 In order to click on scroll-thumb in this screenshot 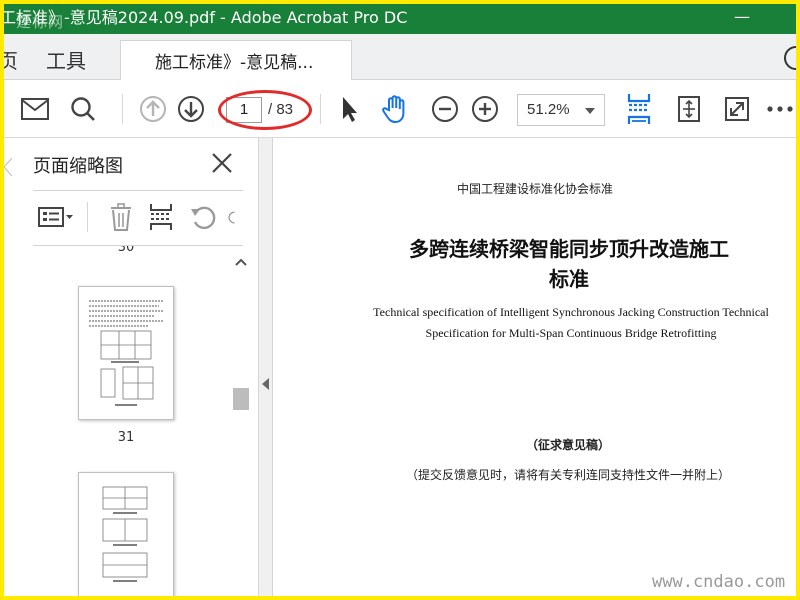, I will do `click(241, 399)`.